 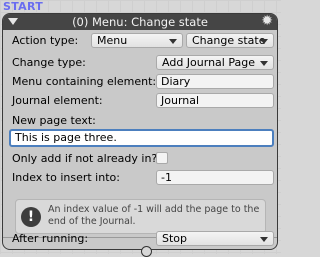 I want to click on change-type-value: Add Journal Page, so click(x=208, y=62).